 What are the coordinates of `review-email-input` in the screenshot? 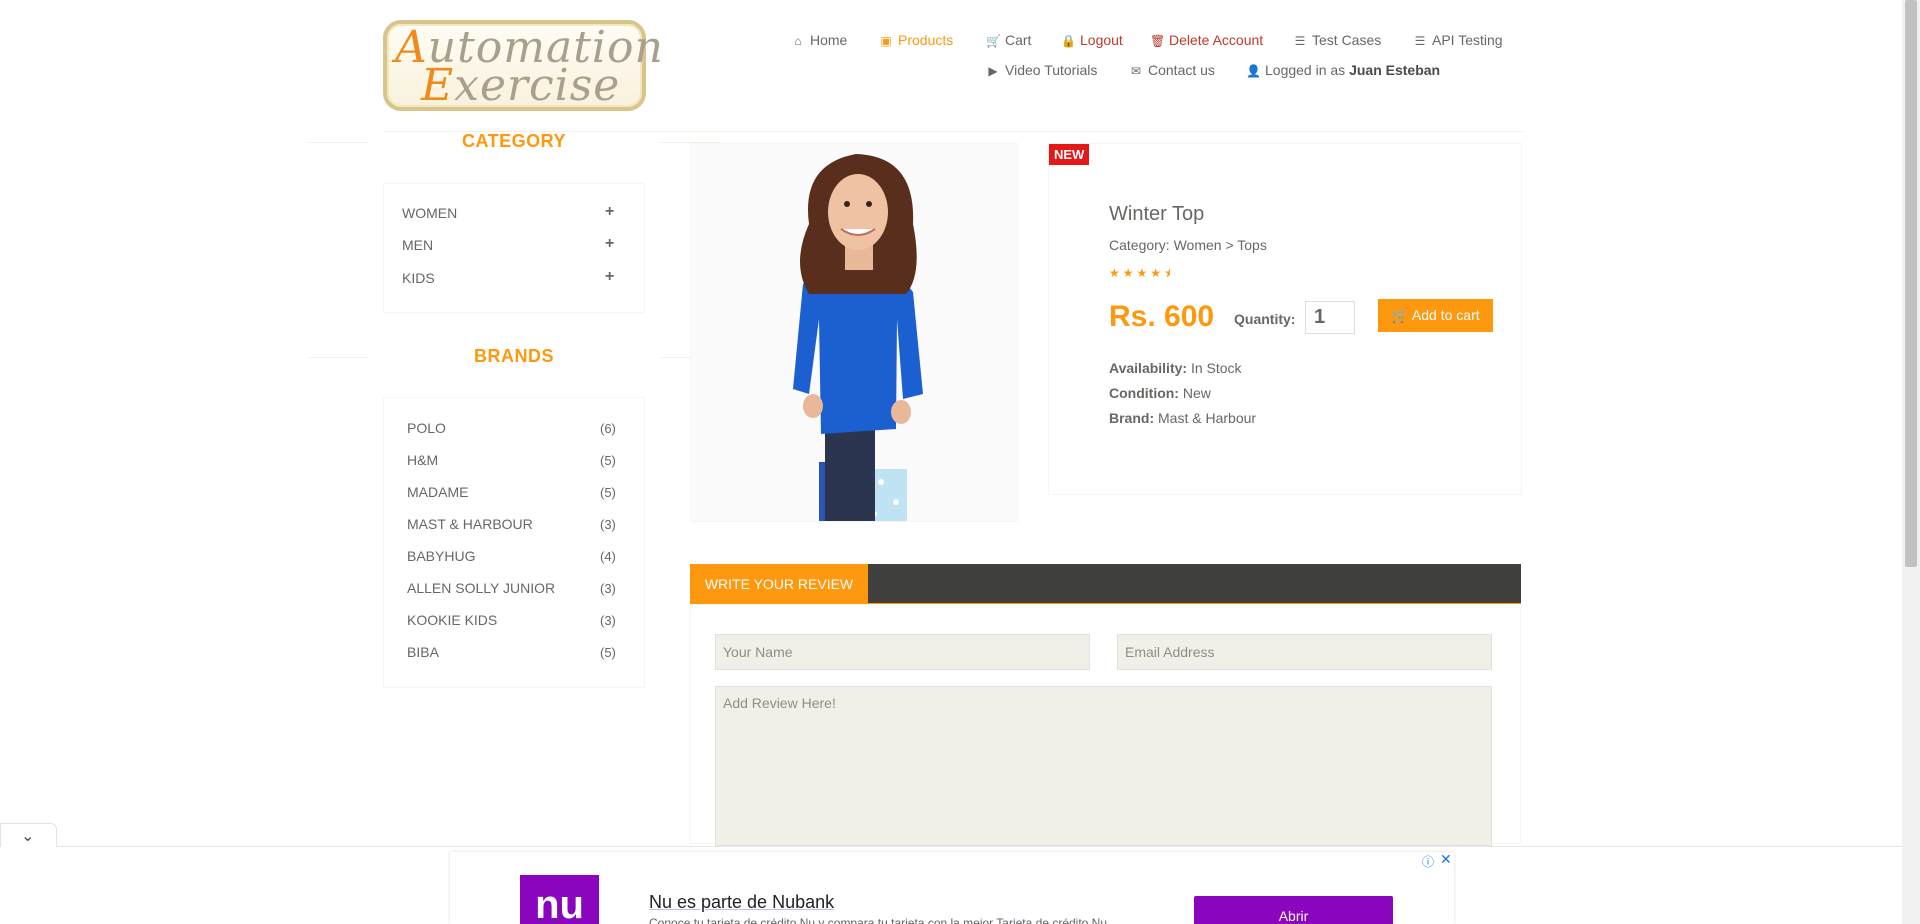 It's located at (1304, 652).